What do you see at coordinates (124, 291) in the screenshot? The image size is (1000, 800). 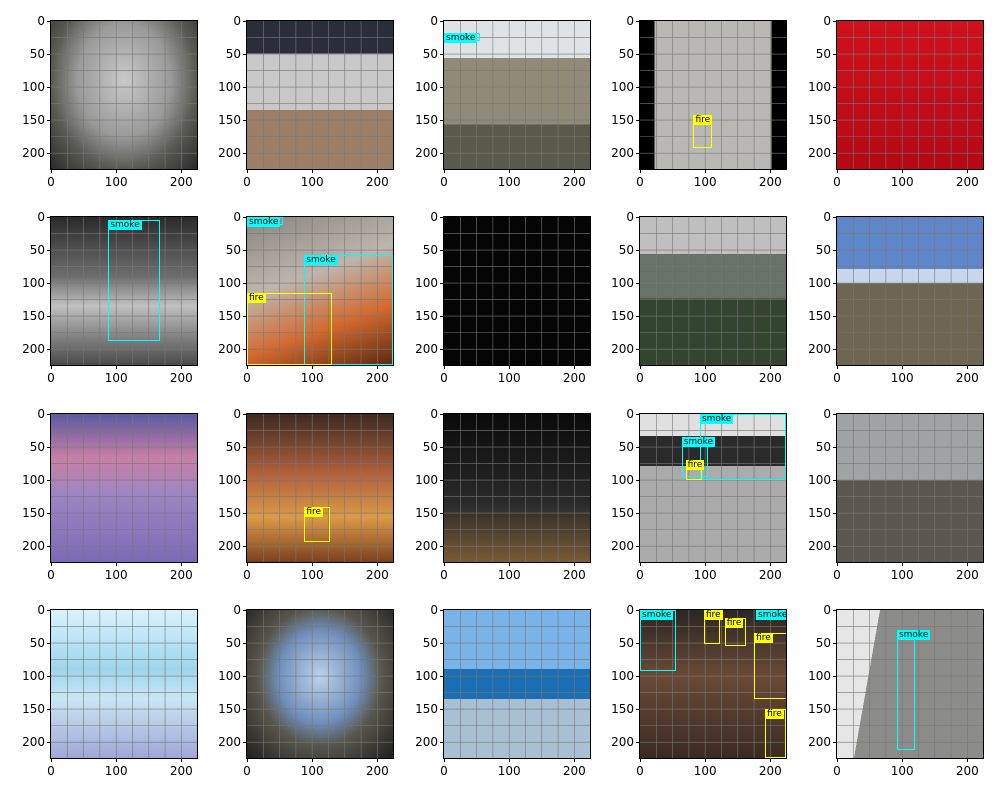 I see `image-axes: smoke` at bounding box center [124, 291].